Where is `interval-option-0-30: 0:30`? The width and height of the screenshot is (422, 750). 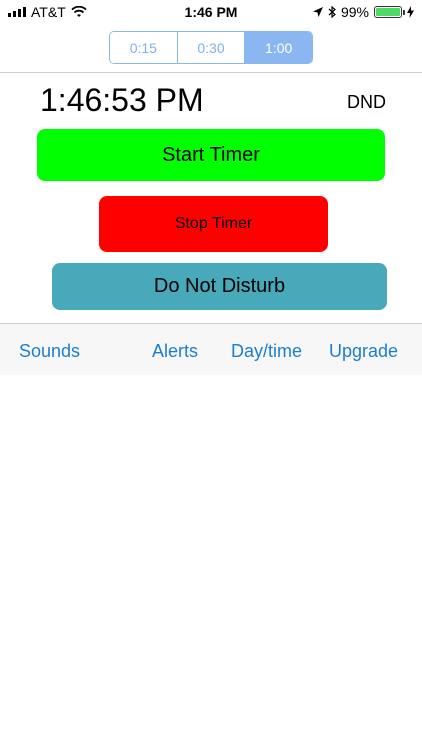
interval-option-0-30: 0:30 is located at coordinates (210, 47).